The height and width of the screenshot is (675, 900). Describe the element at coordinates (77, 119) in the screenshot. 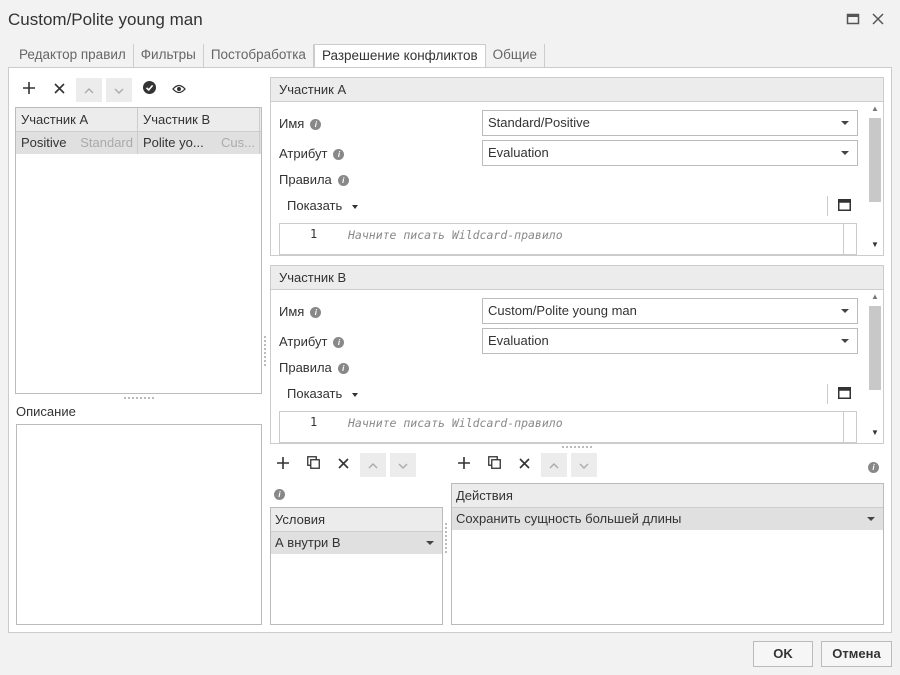

I see `column-header-participant-a: Участник А` at that location.